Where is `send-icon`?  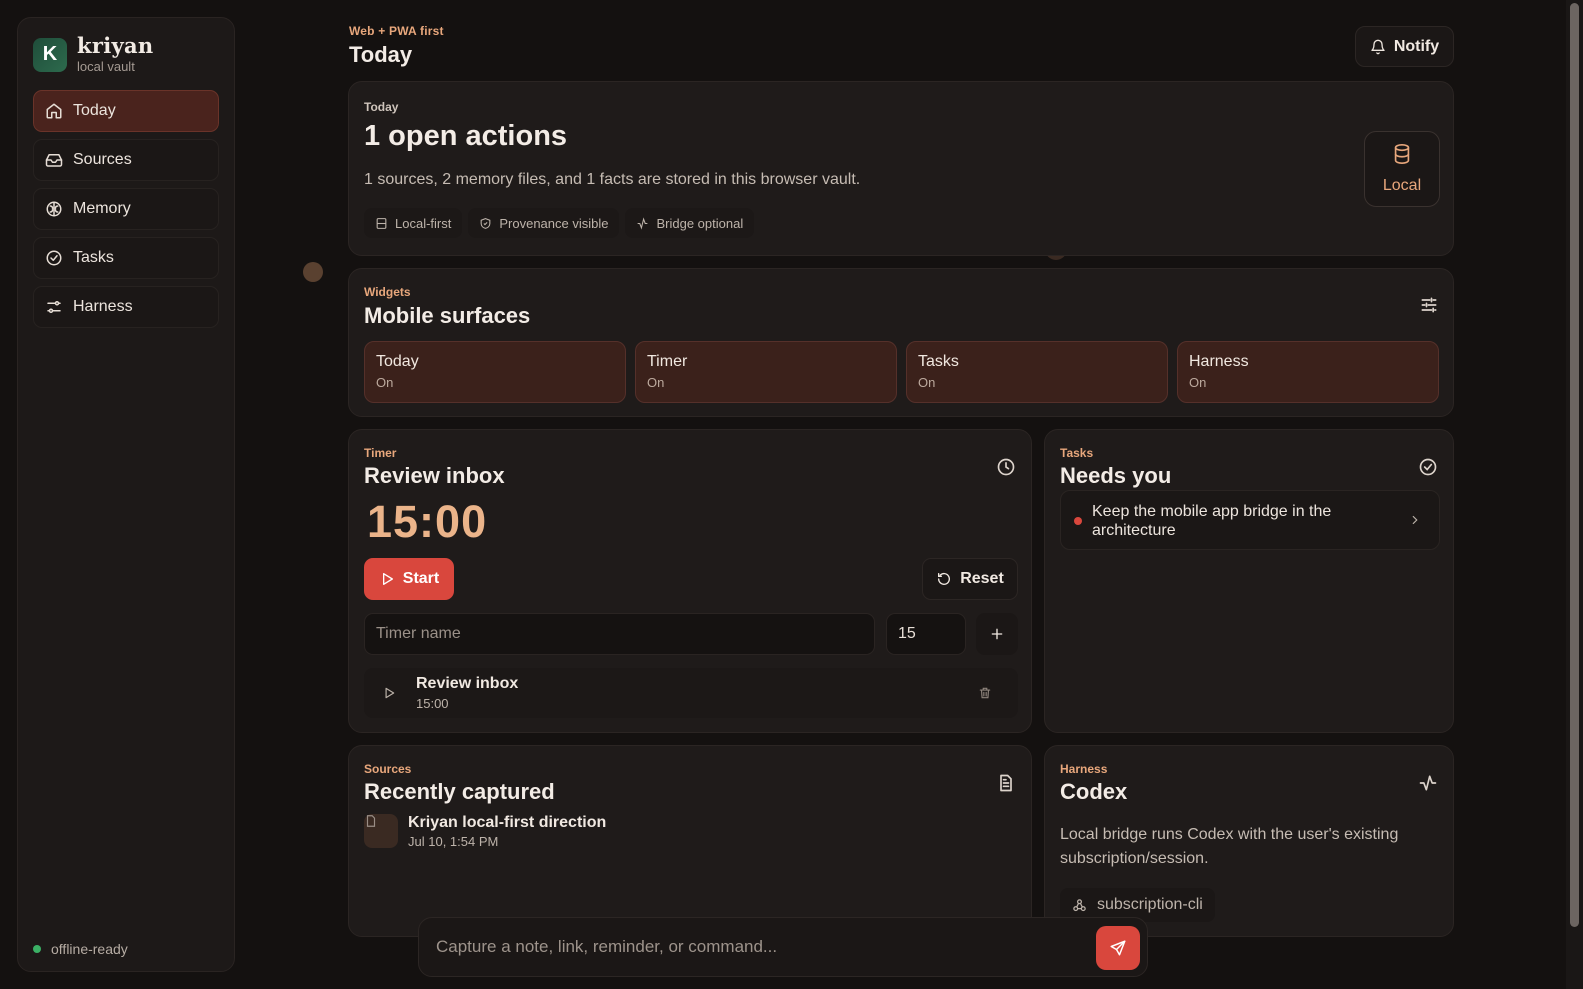
send-icon is located at coordinates (1118, 948).